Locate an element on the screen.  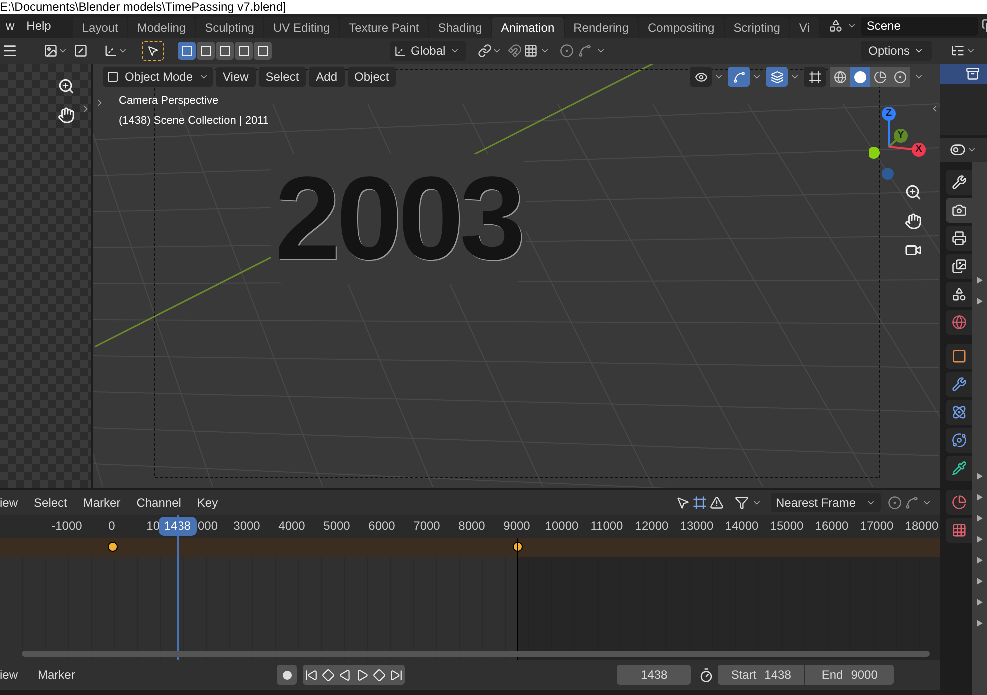
current-frame-field: 1438 is located at coordinates (654, 675).